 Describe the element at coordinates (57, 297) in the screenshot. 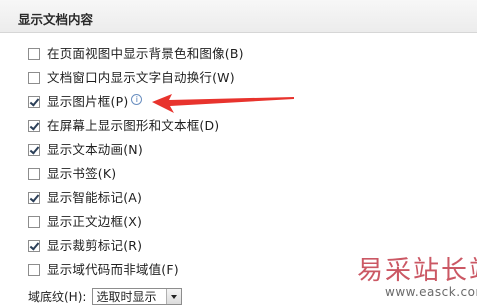

I see `field-shading-label: 域底纹(H):` at that location.